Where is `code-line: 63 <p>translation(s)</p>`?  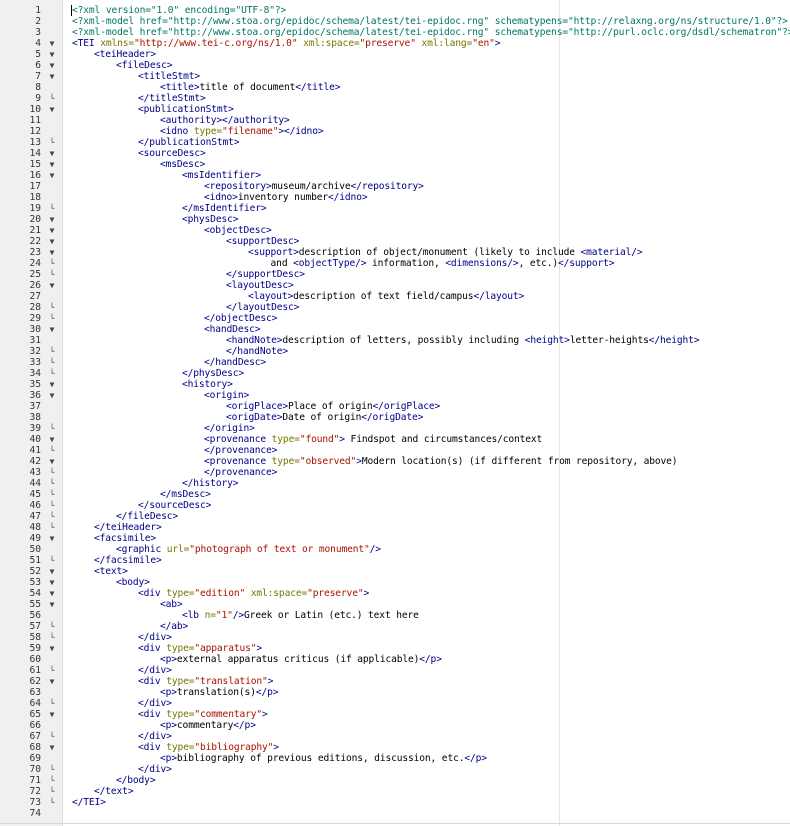
code-line: 63 <p>translation(s)</p> is located at coordinates (395, 692).